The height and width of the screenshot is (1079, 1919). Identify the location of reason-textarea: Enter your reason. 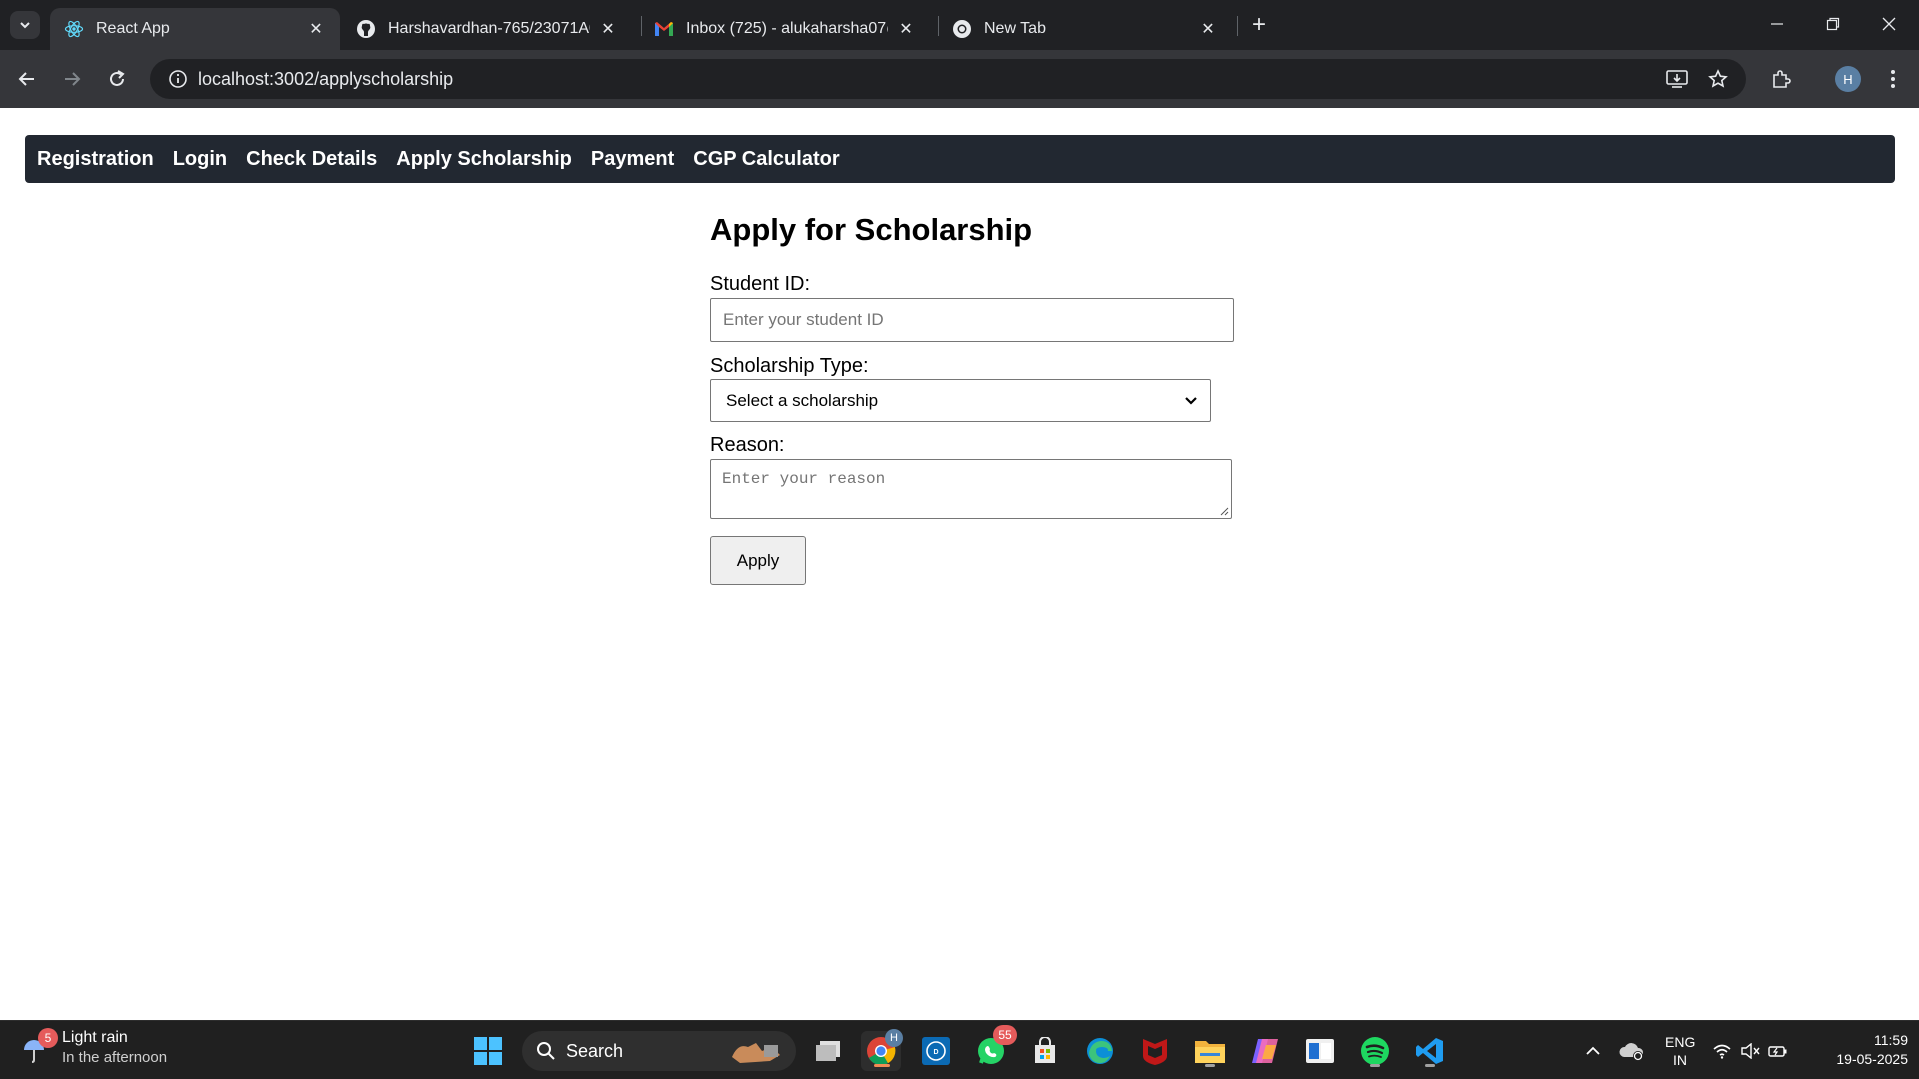
(971, 489).